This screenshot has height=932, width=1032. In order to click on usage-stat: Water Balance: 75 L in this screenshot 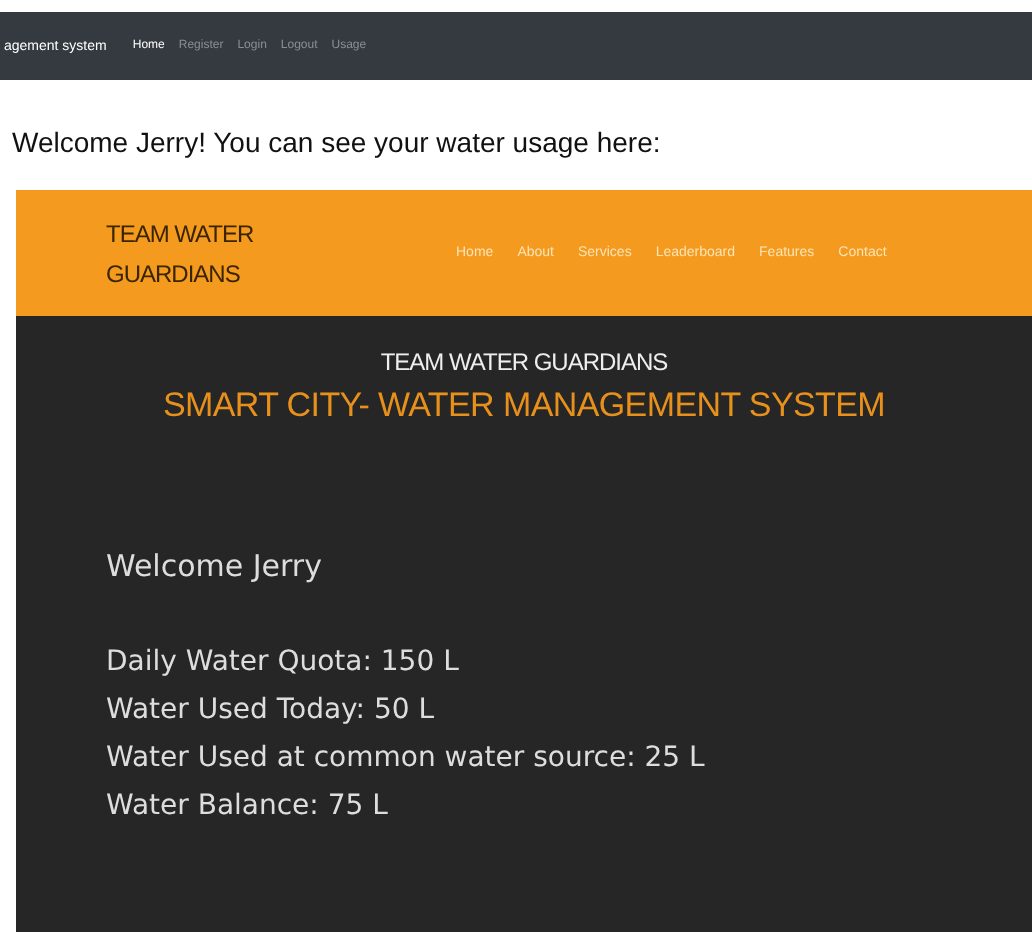, I will do `click(248, 807)`.